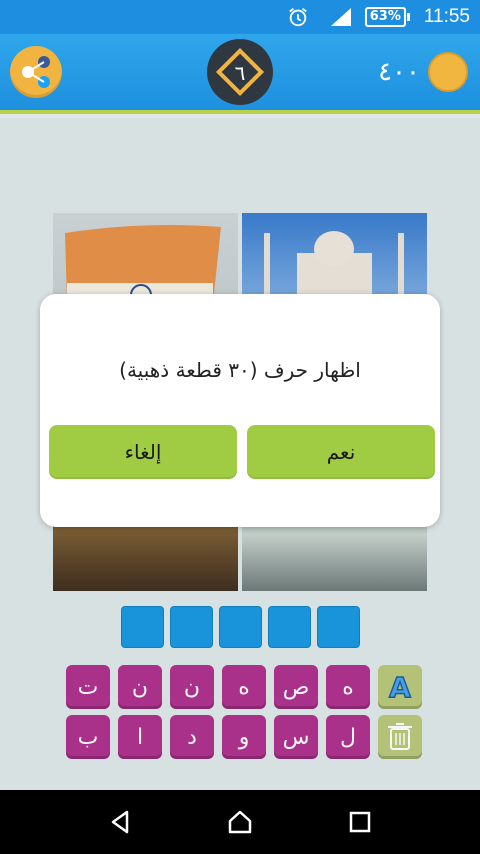 Image resolution: width=480 pixels, height=854 pixels. I want to click on diamond-icon: ٦, so click(240, 72).